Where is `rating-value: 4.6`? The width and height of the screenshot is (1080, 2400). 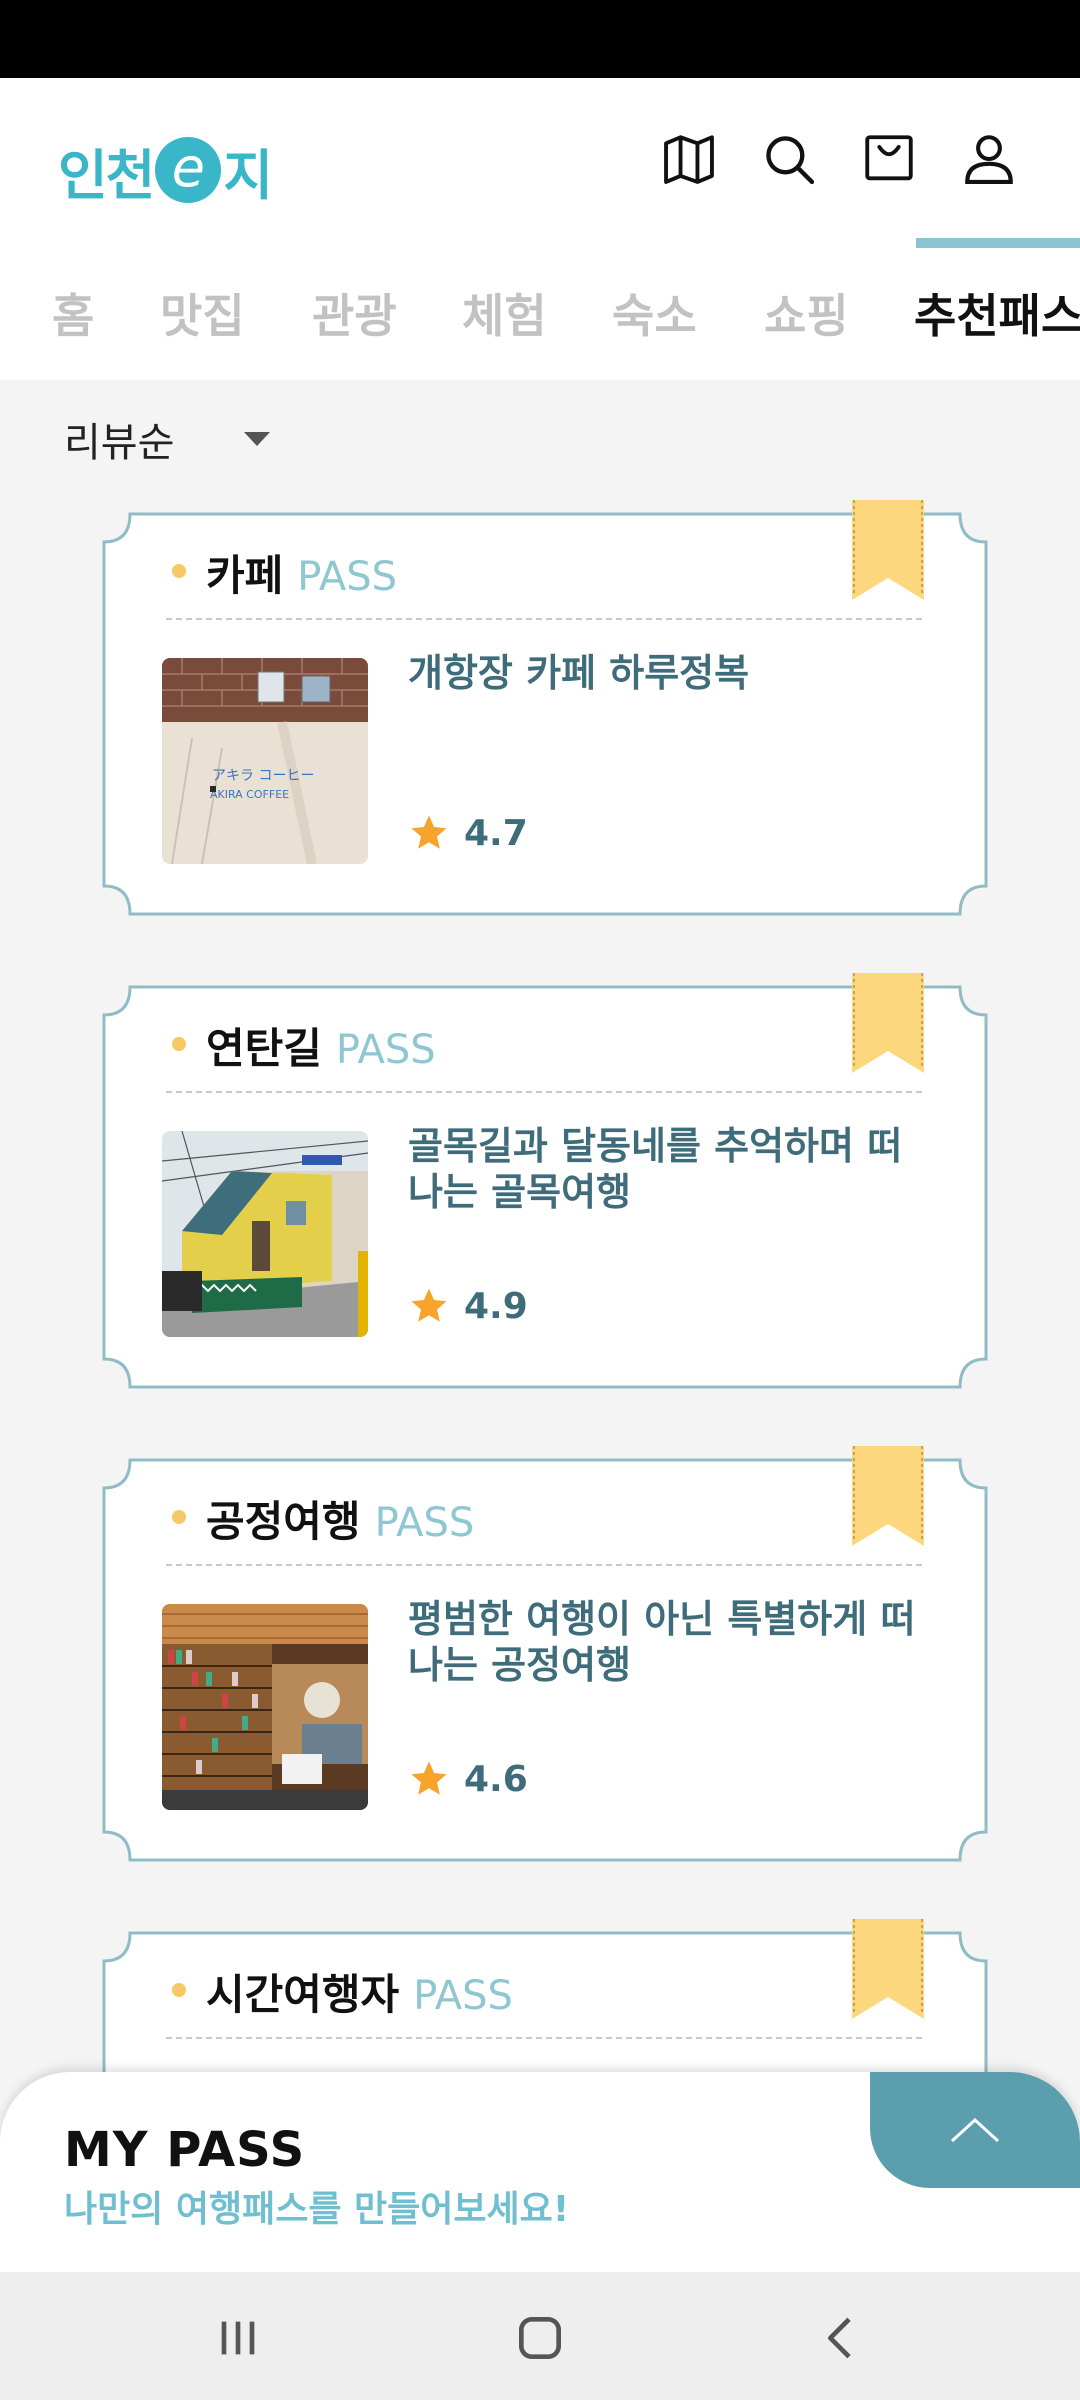
rating-value: 4.6 is located at coordinates (496, 1779).